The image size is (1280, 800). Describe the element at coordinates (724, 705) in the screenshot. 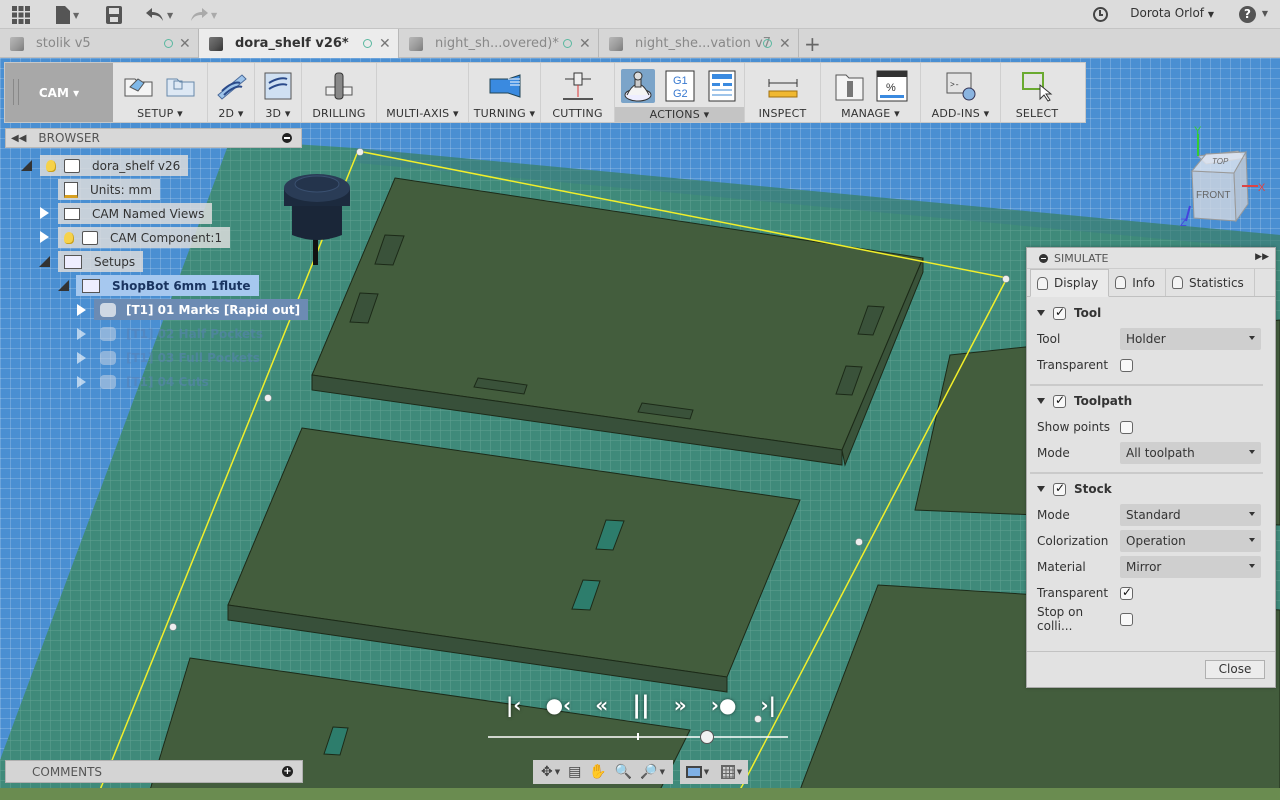

I see `next-operation-button: ›●` at that location.